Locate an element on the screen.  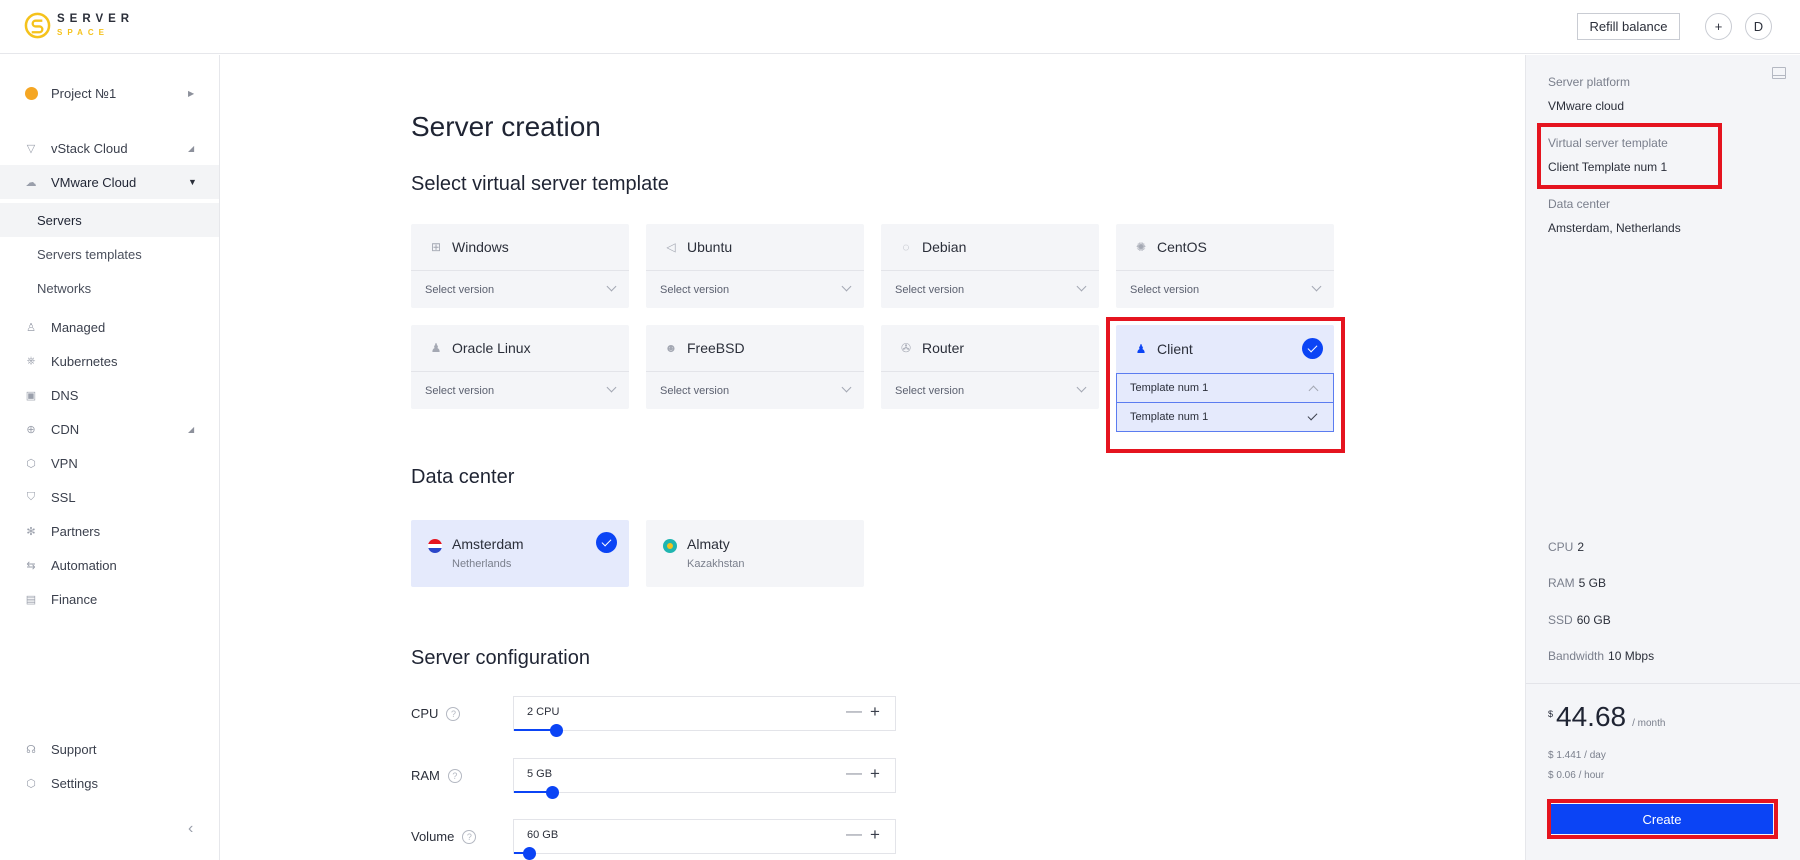
sidebar-subitem-label: Servers templates is located at coordinates (89, 254).